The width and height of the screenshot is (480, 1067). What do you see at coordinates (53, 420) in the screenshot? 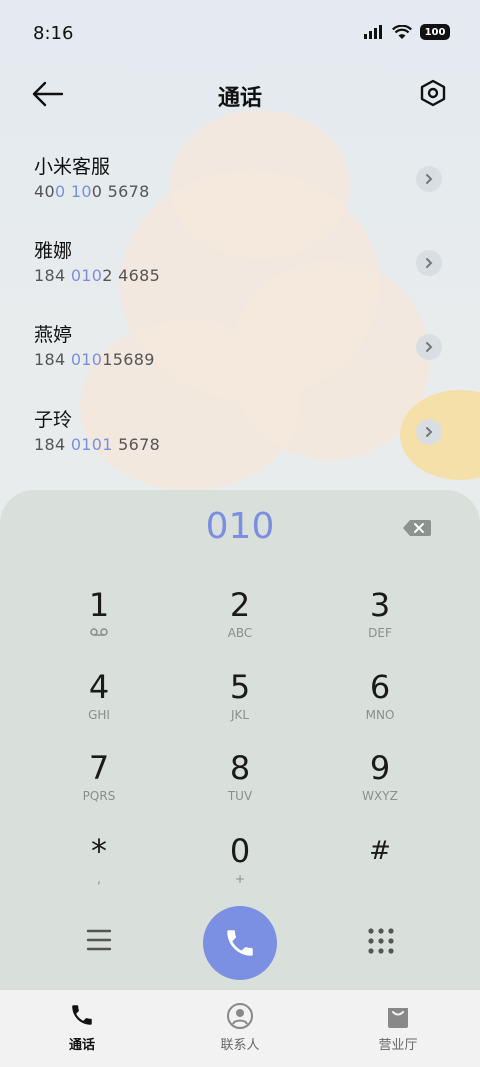
I see `contact-name: 子玲` at bounding box center [53, 420].